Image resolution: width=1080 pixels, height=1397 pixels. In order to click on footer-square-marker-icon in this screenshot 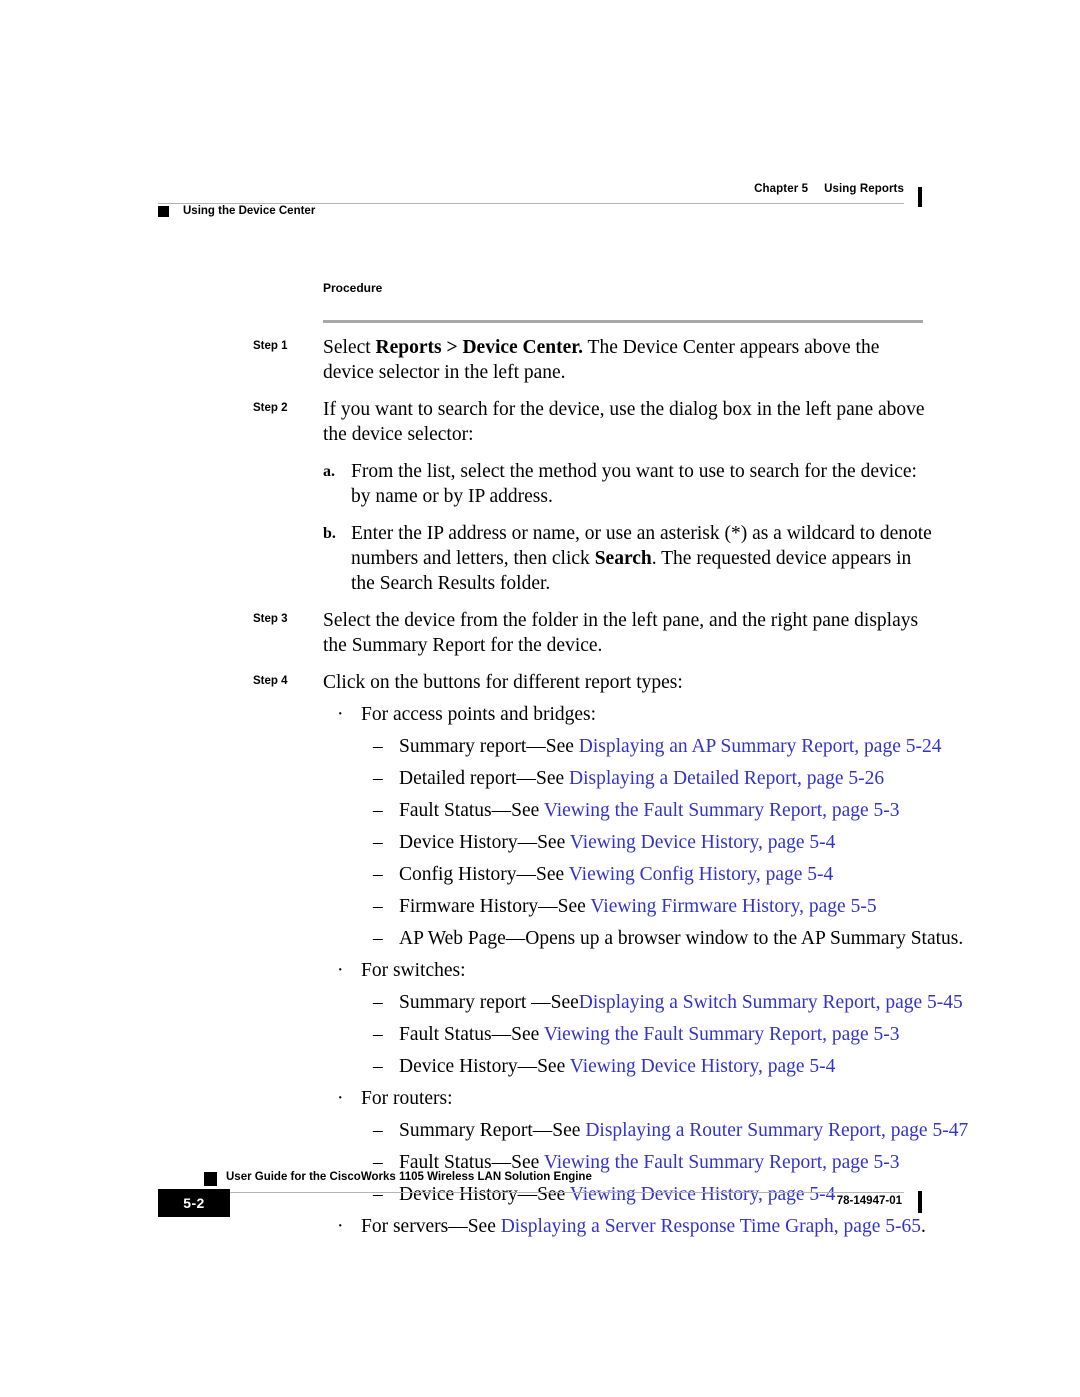, I will do `click(210, 1179)`.